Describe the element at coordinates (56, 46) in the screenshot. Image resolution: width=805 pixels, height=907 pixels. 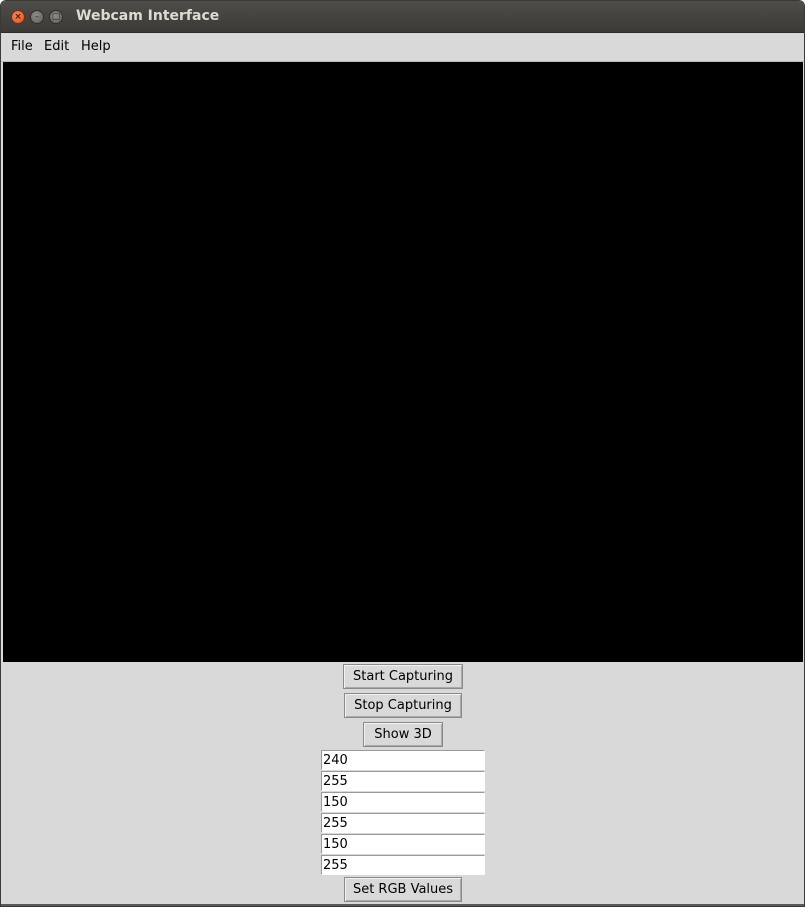
I see `menu-edit: Edit` at that location.